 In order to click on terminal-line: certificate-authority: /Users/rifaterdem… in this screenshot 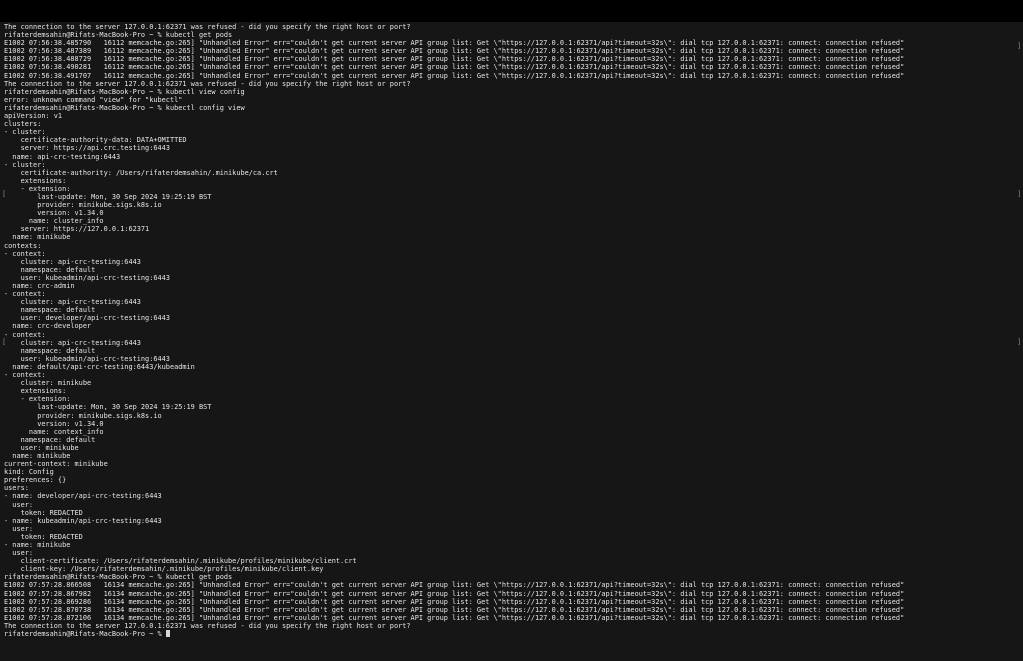, I will do `click(141, 172)`.